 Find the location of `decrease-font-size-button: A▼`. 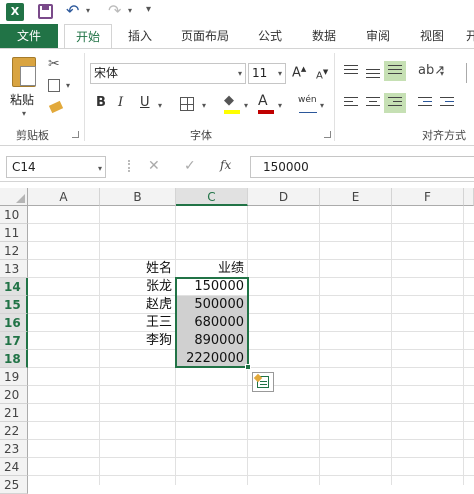

decrease-font-size-button: A▼ is located at coordinates (322, 74).